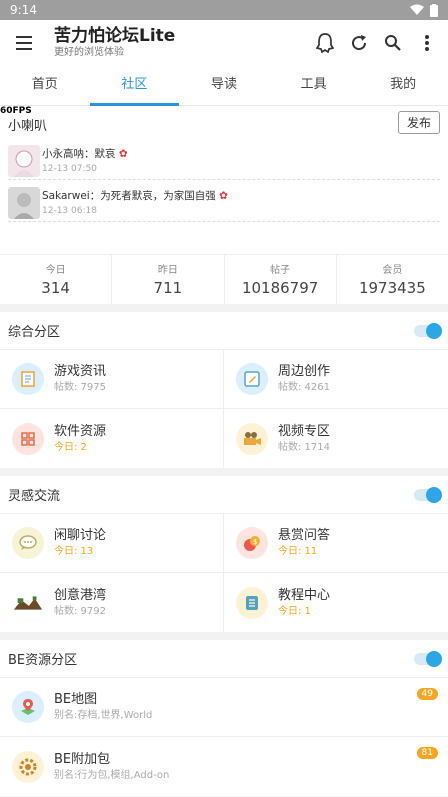 This screenshot has width=448, height=797. Describe the element at coordinates (417, 9) in the screenshot. I see `wifi-icon` at that location.